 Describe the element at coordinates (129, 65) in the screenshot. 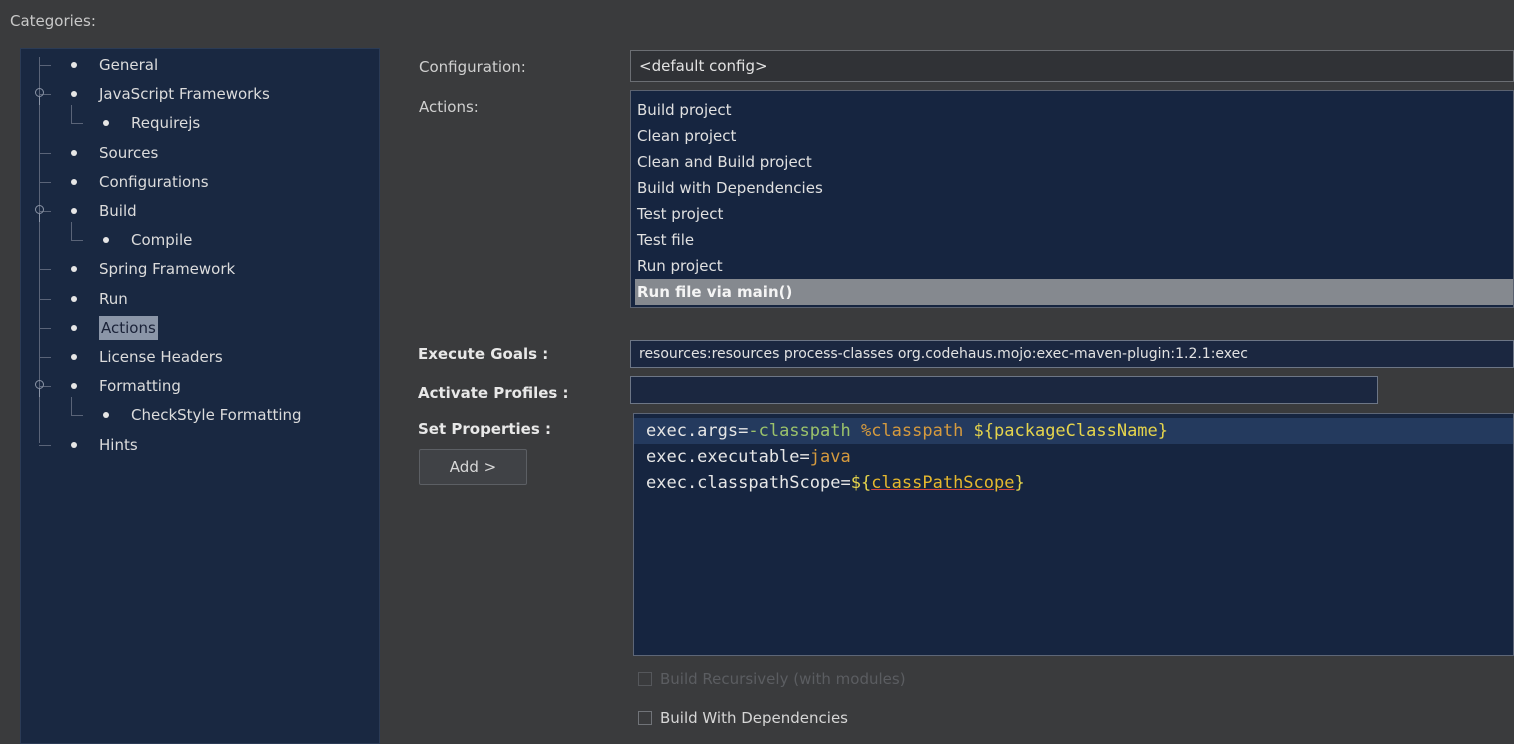

I see `tree-item-label: General` at that location.